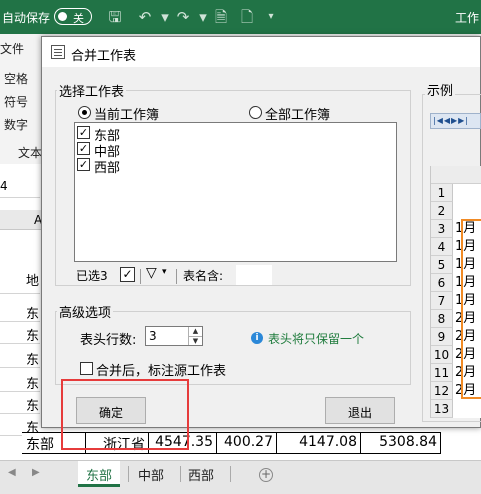 This screenshot has width=481, height=494. I want to click on toggle-knob, so click(62, 16).